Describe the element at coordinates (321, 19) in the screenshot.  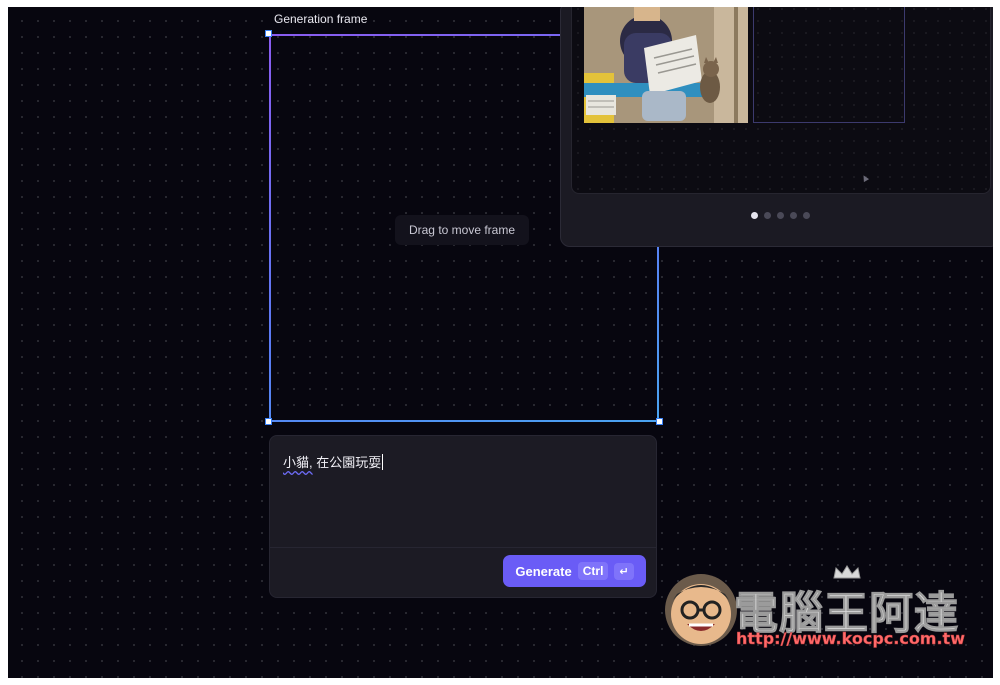
I see `generation-frame-label: Generation frame` at that location.